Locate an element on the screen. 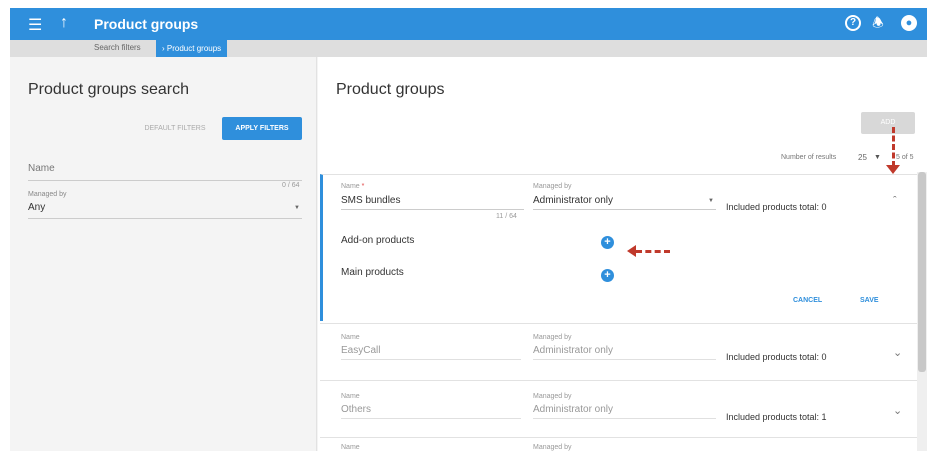 Image resolution: width=927 pixels, height=451 pixels. add-main-product-icon: + is located at coordinates (607, 275).